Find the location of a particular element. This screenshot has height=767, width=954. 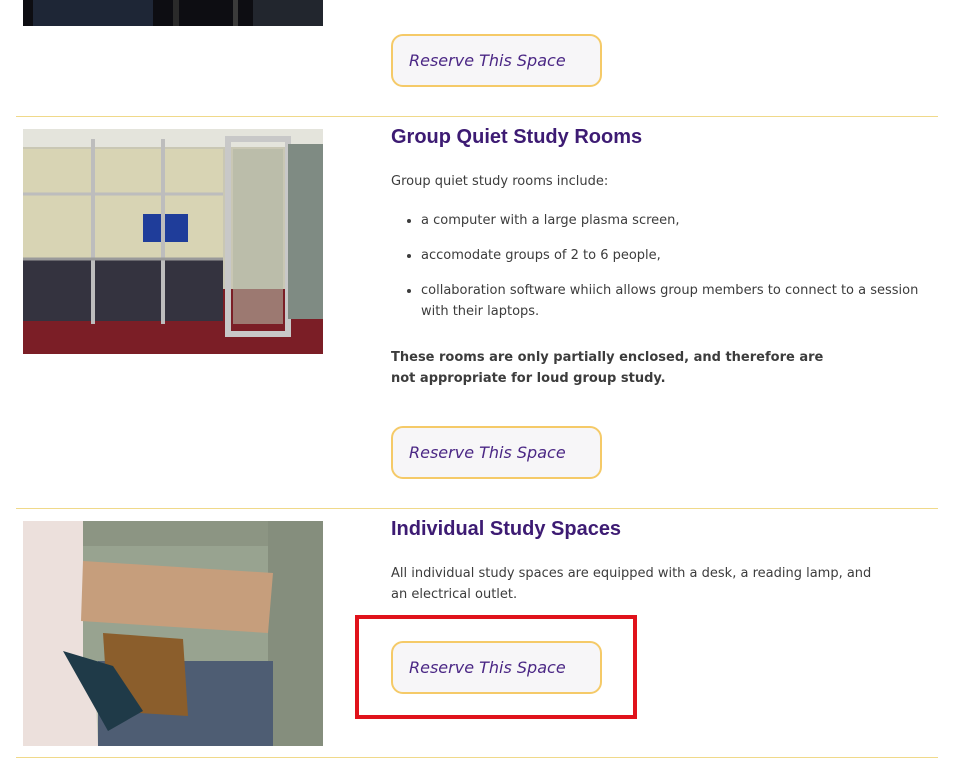

reserve-button-individual-space: Reserve This Space is located at coordinates (496, 667).